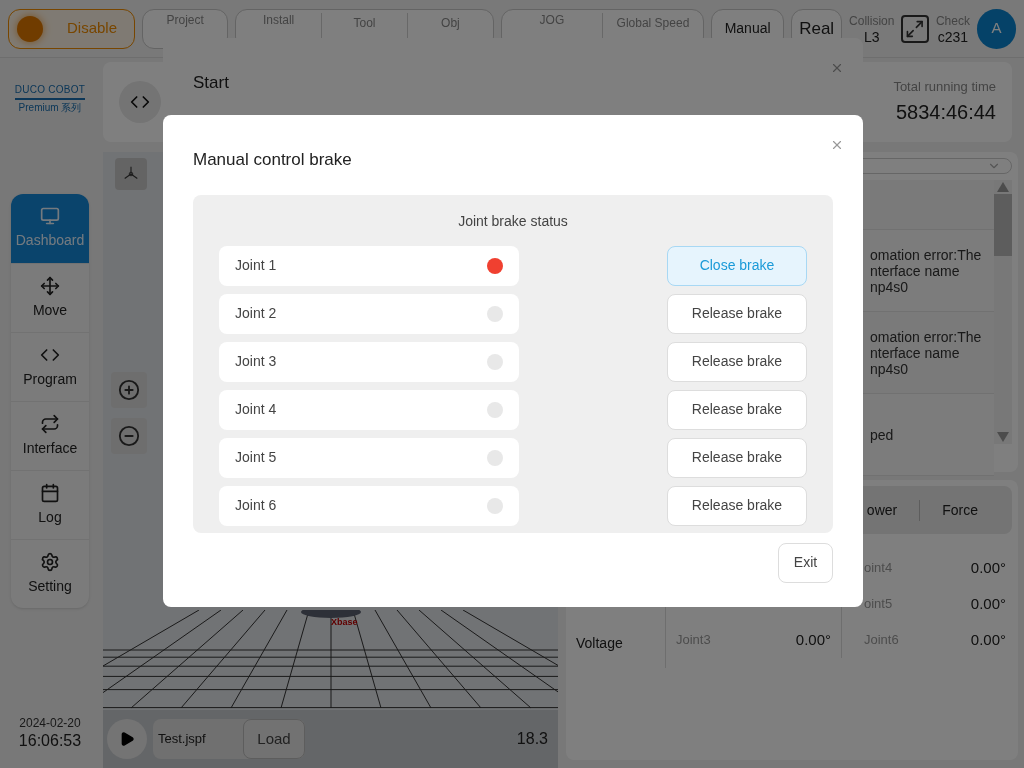 This screenshot has width=1024, height=768. I want to click on collision-value: L3, so click(871, 36).